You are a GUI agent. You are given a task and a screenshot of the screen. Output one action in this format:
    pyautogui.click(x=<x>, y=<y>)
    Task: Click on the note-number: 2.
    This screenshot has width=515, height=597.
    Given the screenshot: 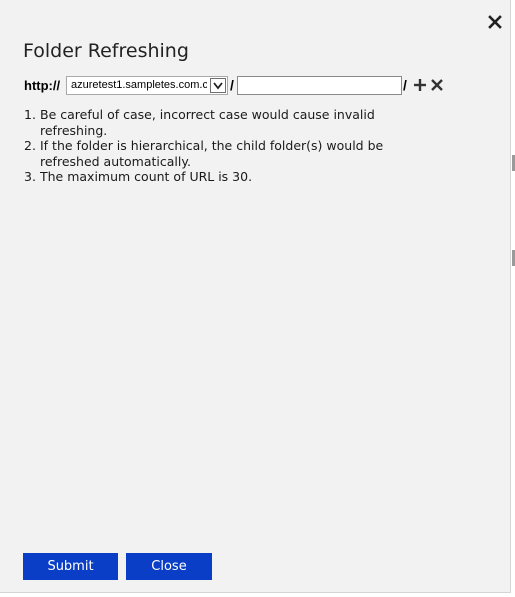 What is the action you would take?
    pyautogui.click(x=30, y=145)
    